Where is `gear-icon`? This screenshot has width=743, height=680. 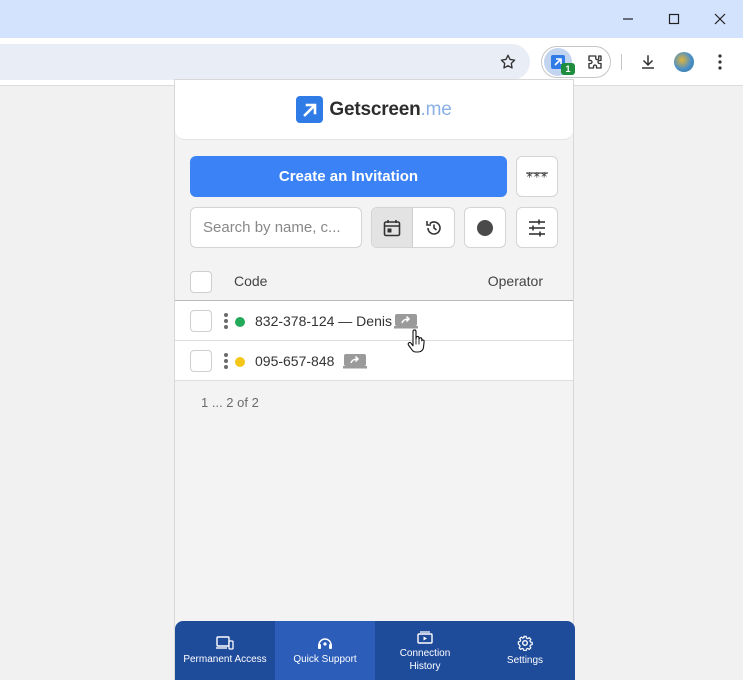 gear-icon is located at coordinates (525, 643).